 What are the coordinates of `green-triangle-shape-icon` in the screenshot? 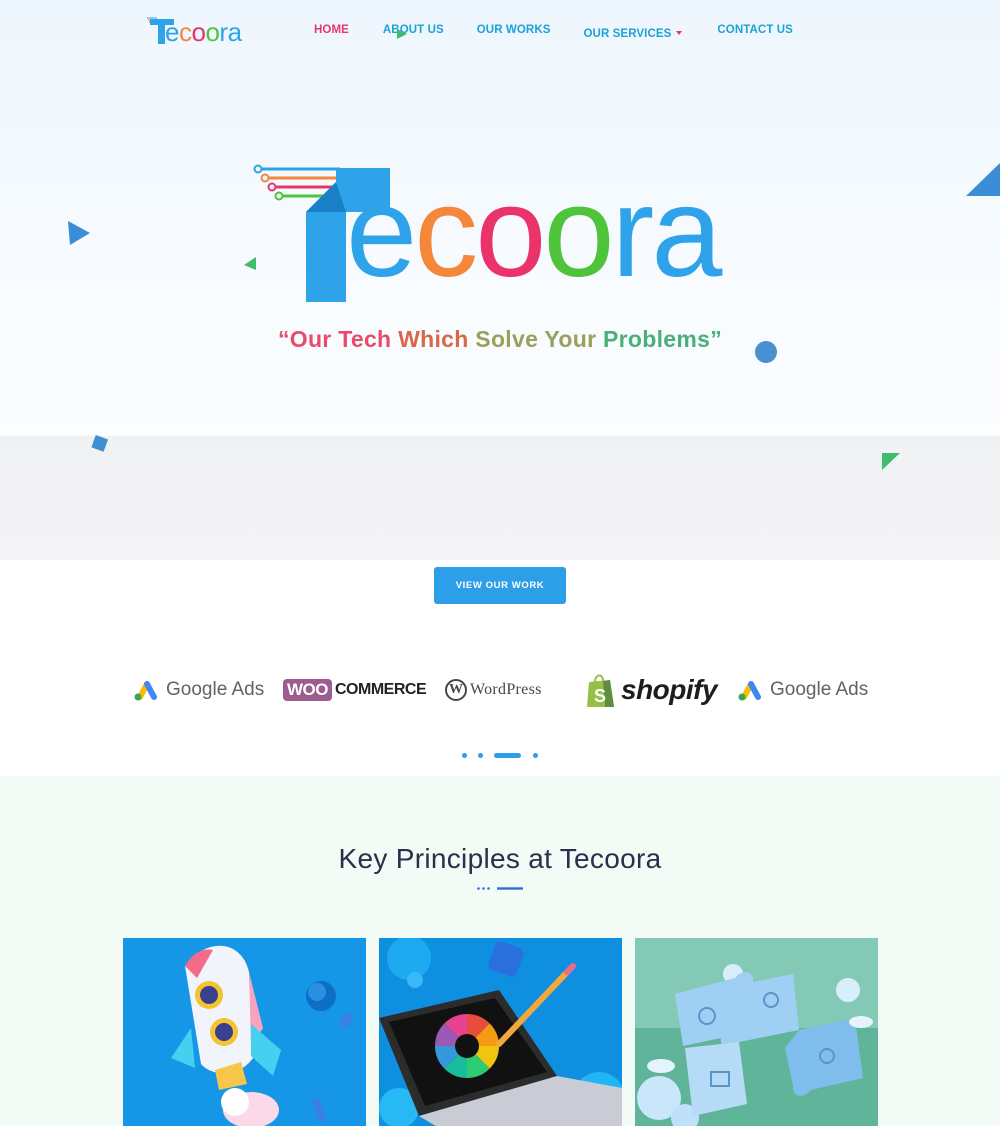 It's located at (891, 461).